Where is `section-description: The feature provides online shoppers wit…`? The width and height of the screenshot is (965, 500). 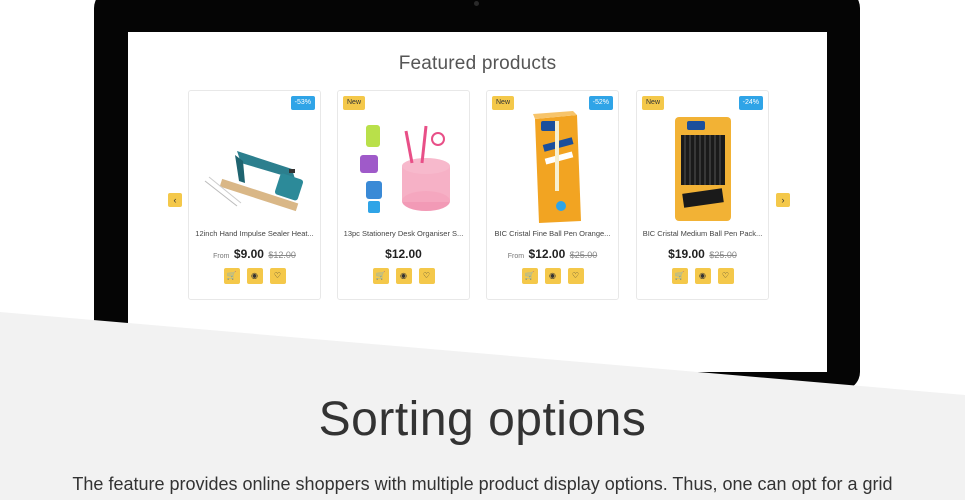
section-description: The feature provides online shoppers wit… is located at coordinates (482, 484).